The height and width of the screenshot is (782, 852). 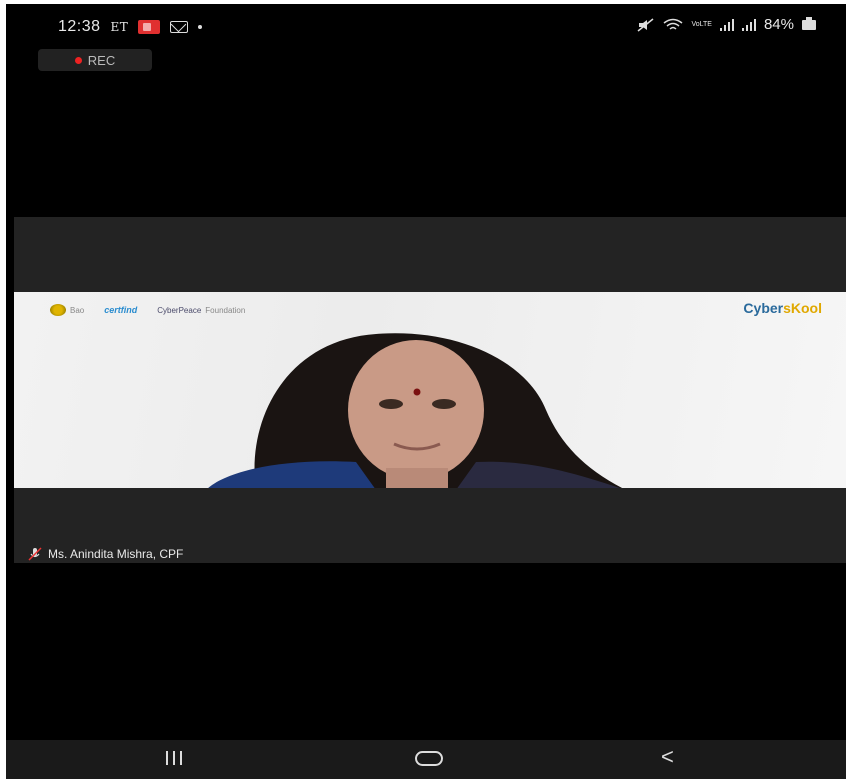 I want to click on back-button: <, so click(x=667, y=757).